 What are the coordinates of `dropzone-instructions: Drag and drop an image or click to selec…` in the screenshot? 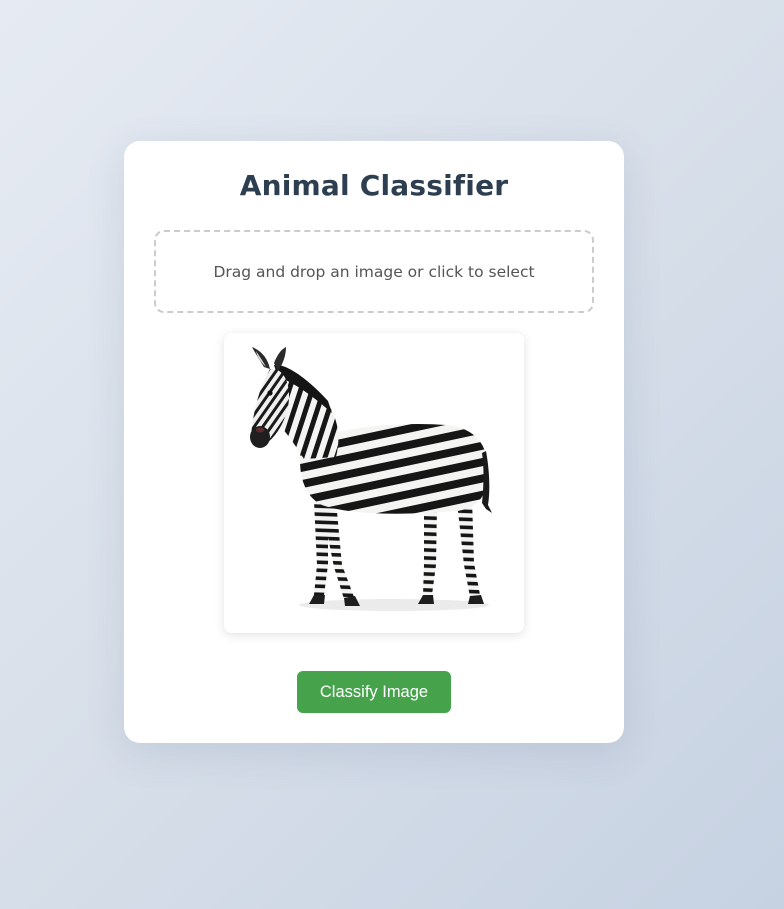 It's located at (374, 271).